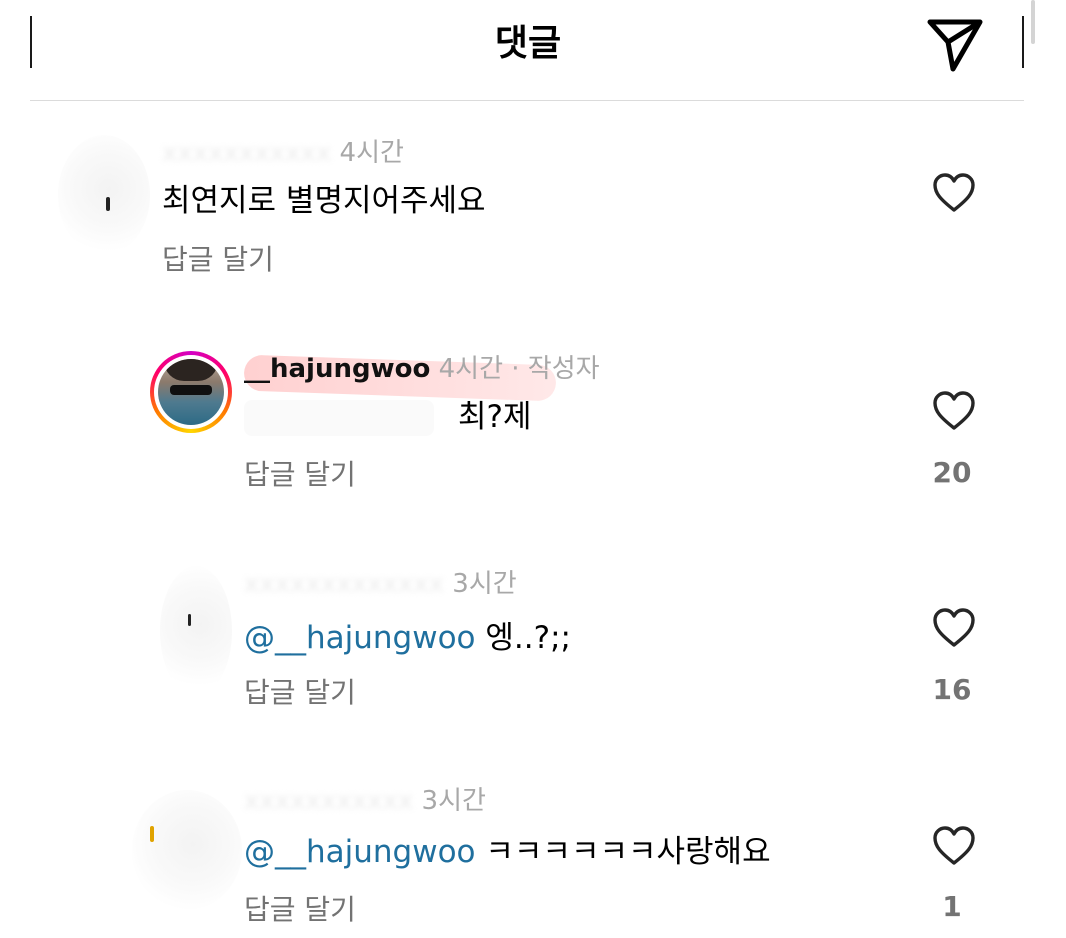 Image resolution: width=1066 pixels, height=938 pixels. Describe the element at coordinates (348, 584) in the screenshot. I see `username-redacted: xxxxxxxxxxxxx` at that location.